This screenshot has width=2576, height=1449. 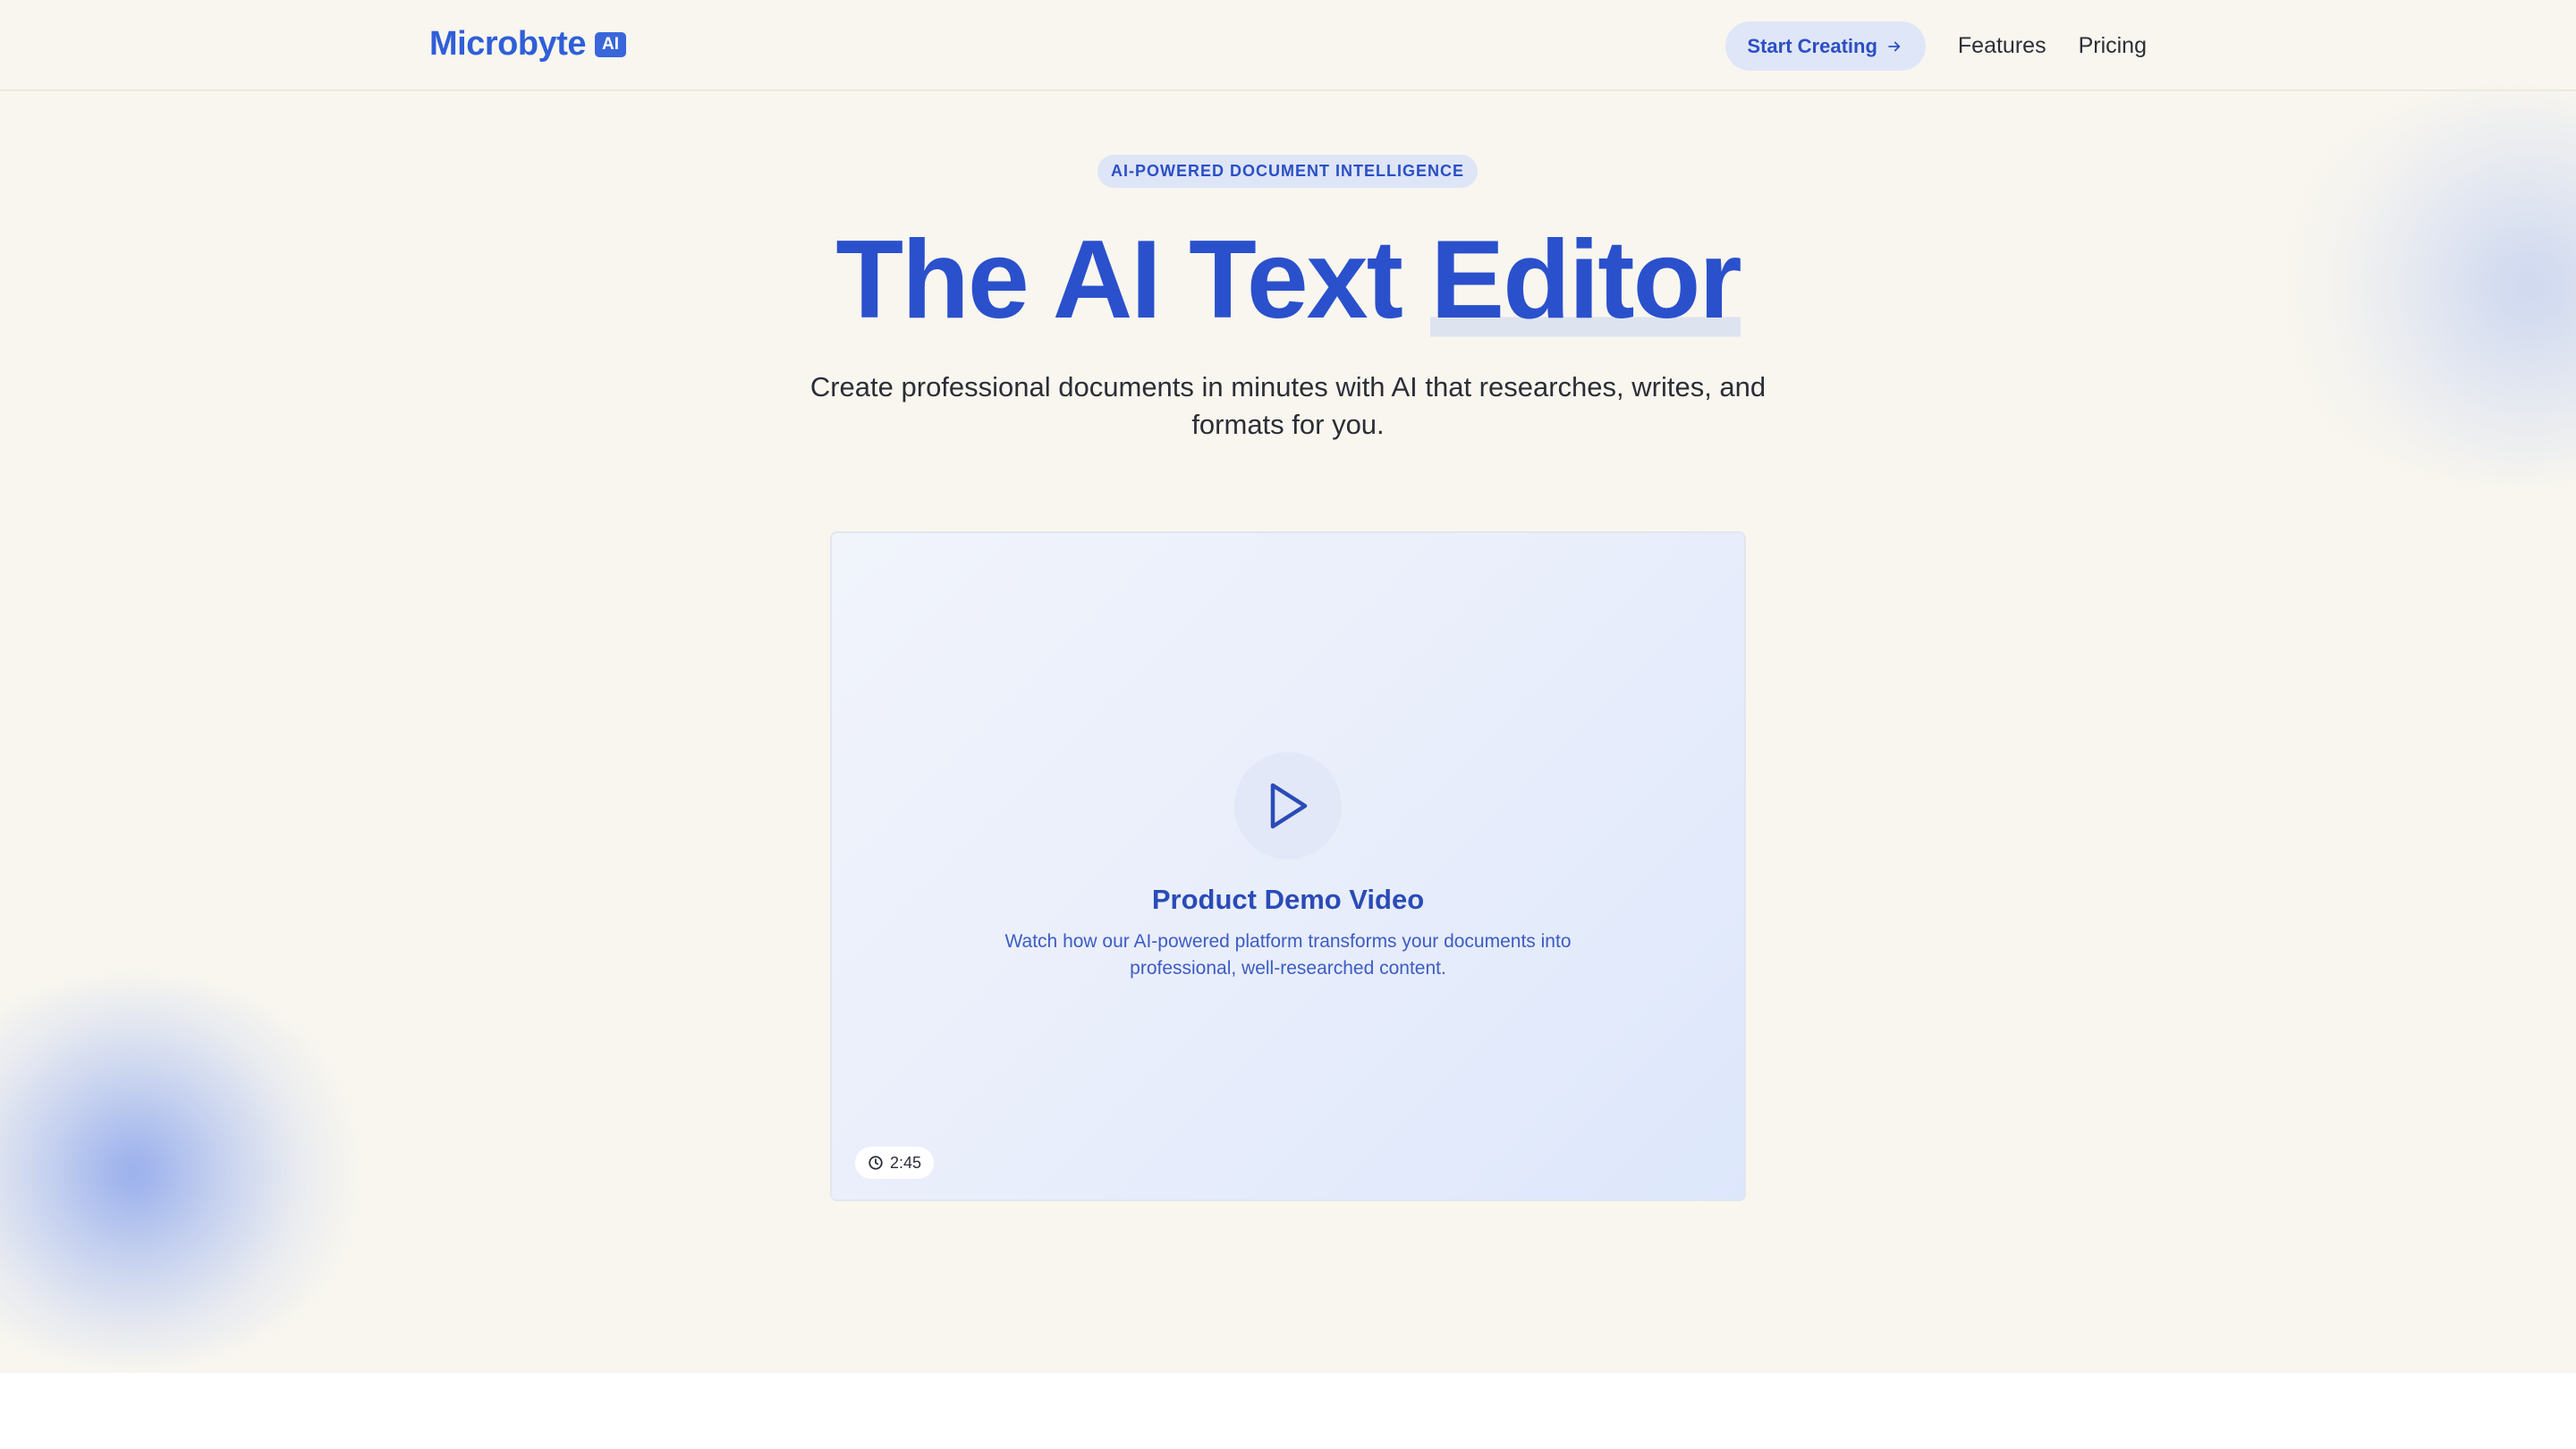 I want to click on play-button, so click(x=1288, y=806).